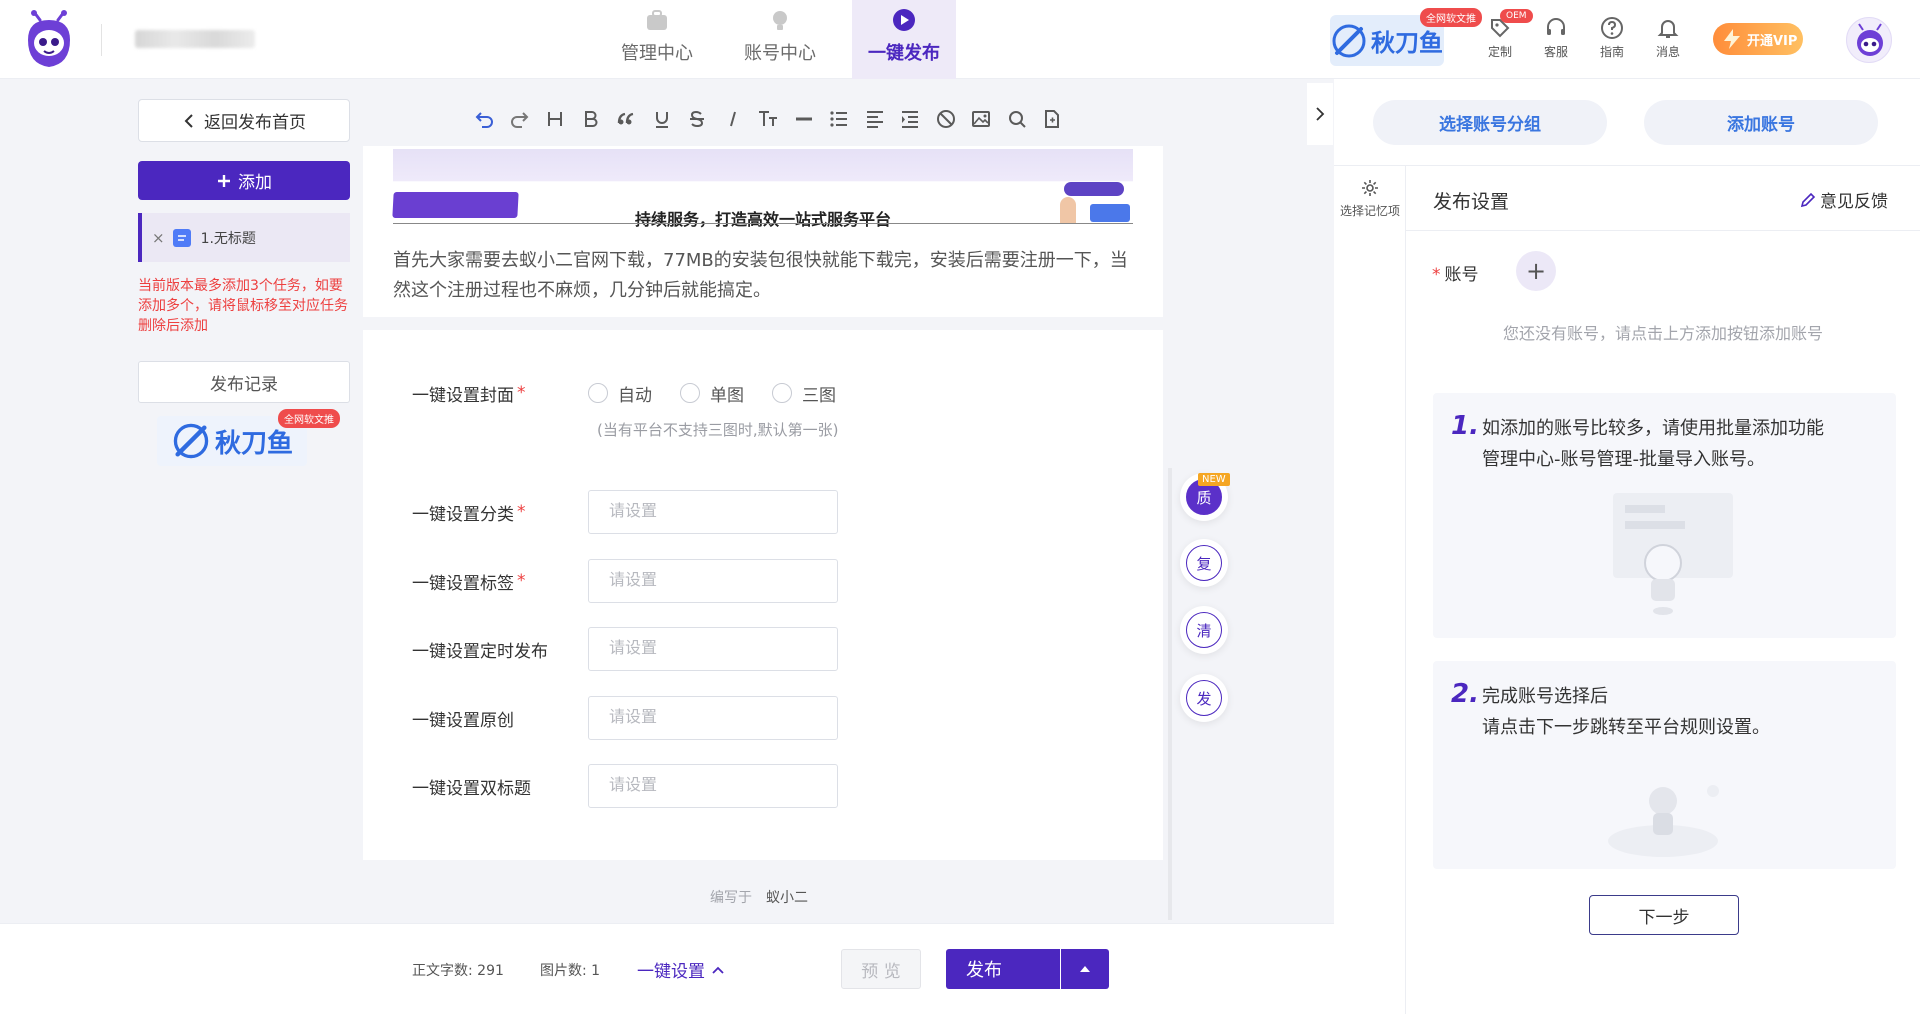  Describe the element at coordinates (875, 119) in the screenshot. I see `align-icon` at that location.